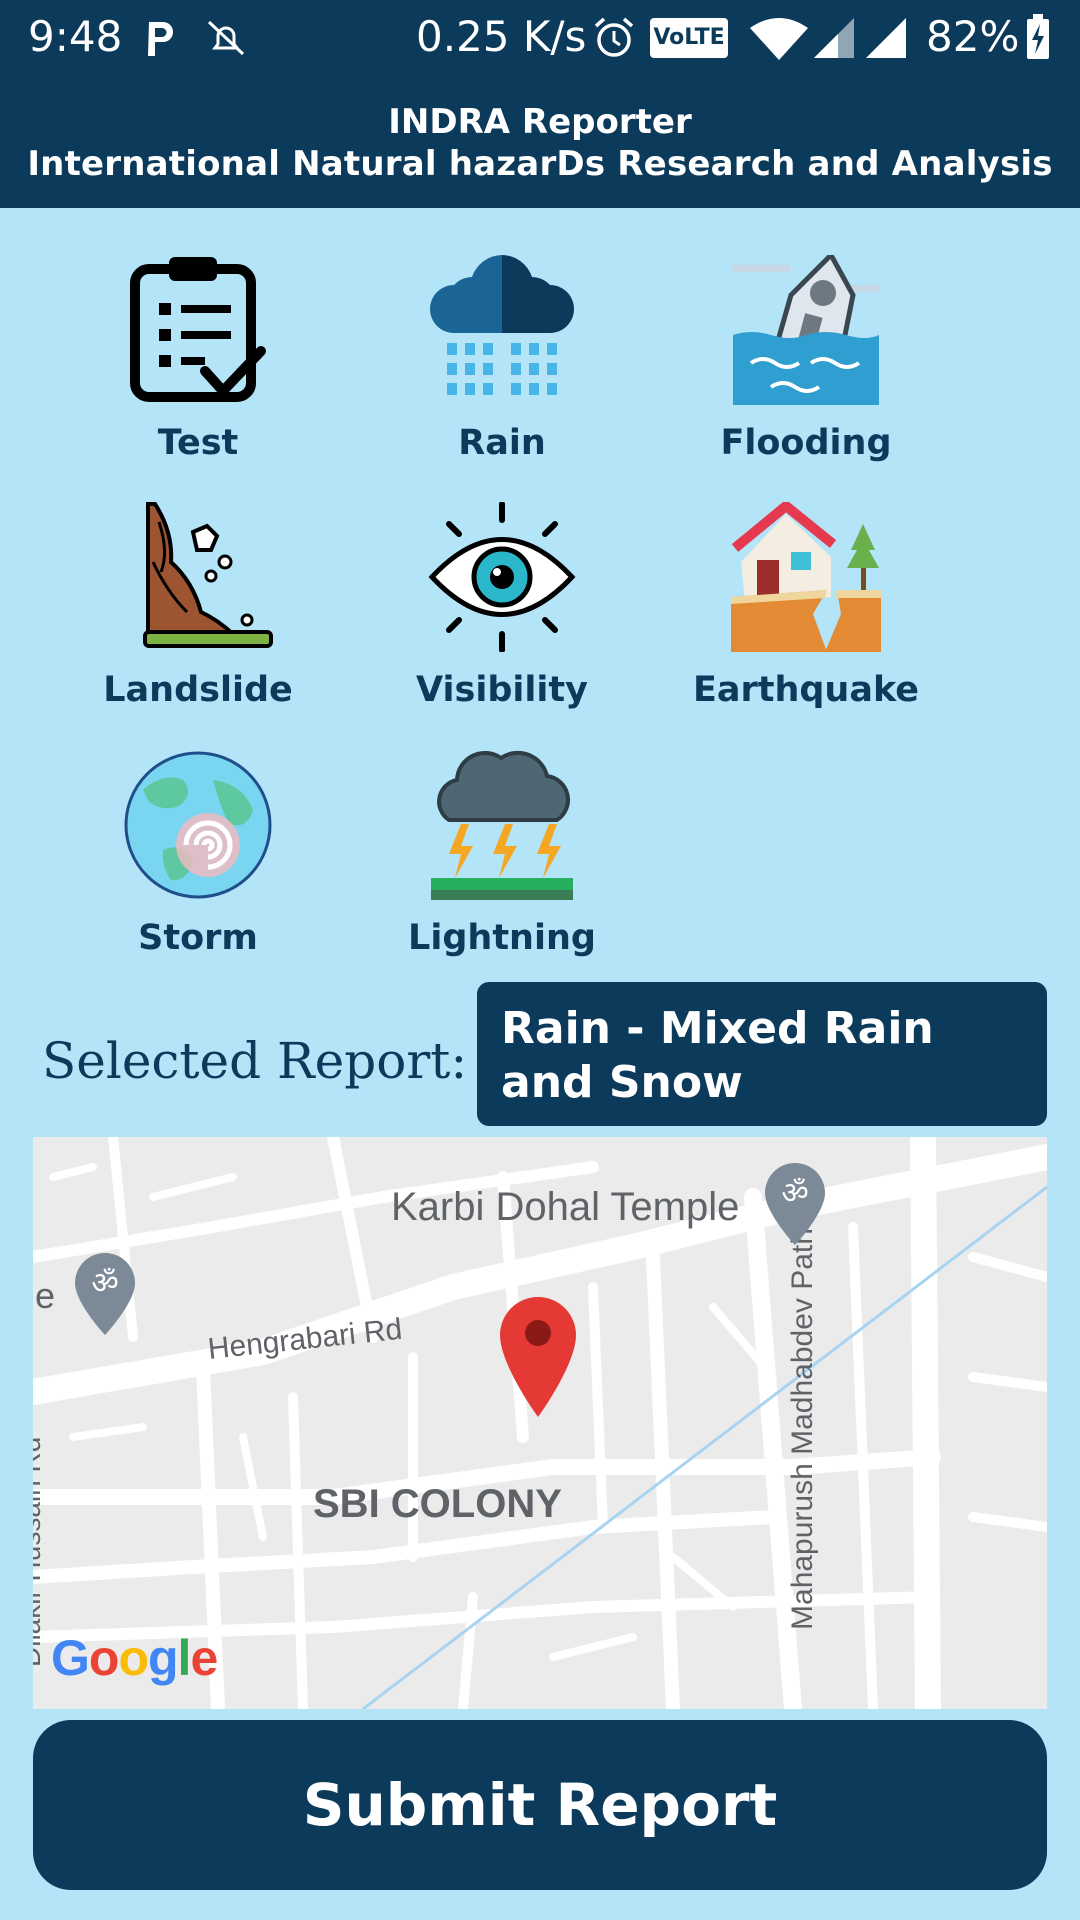 The width and height of the screenshot is (1080, 1920). I want to click on google-logo: Google, so click(134, 1658).